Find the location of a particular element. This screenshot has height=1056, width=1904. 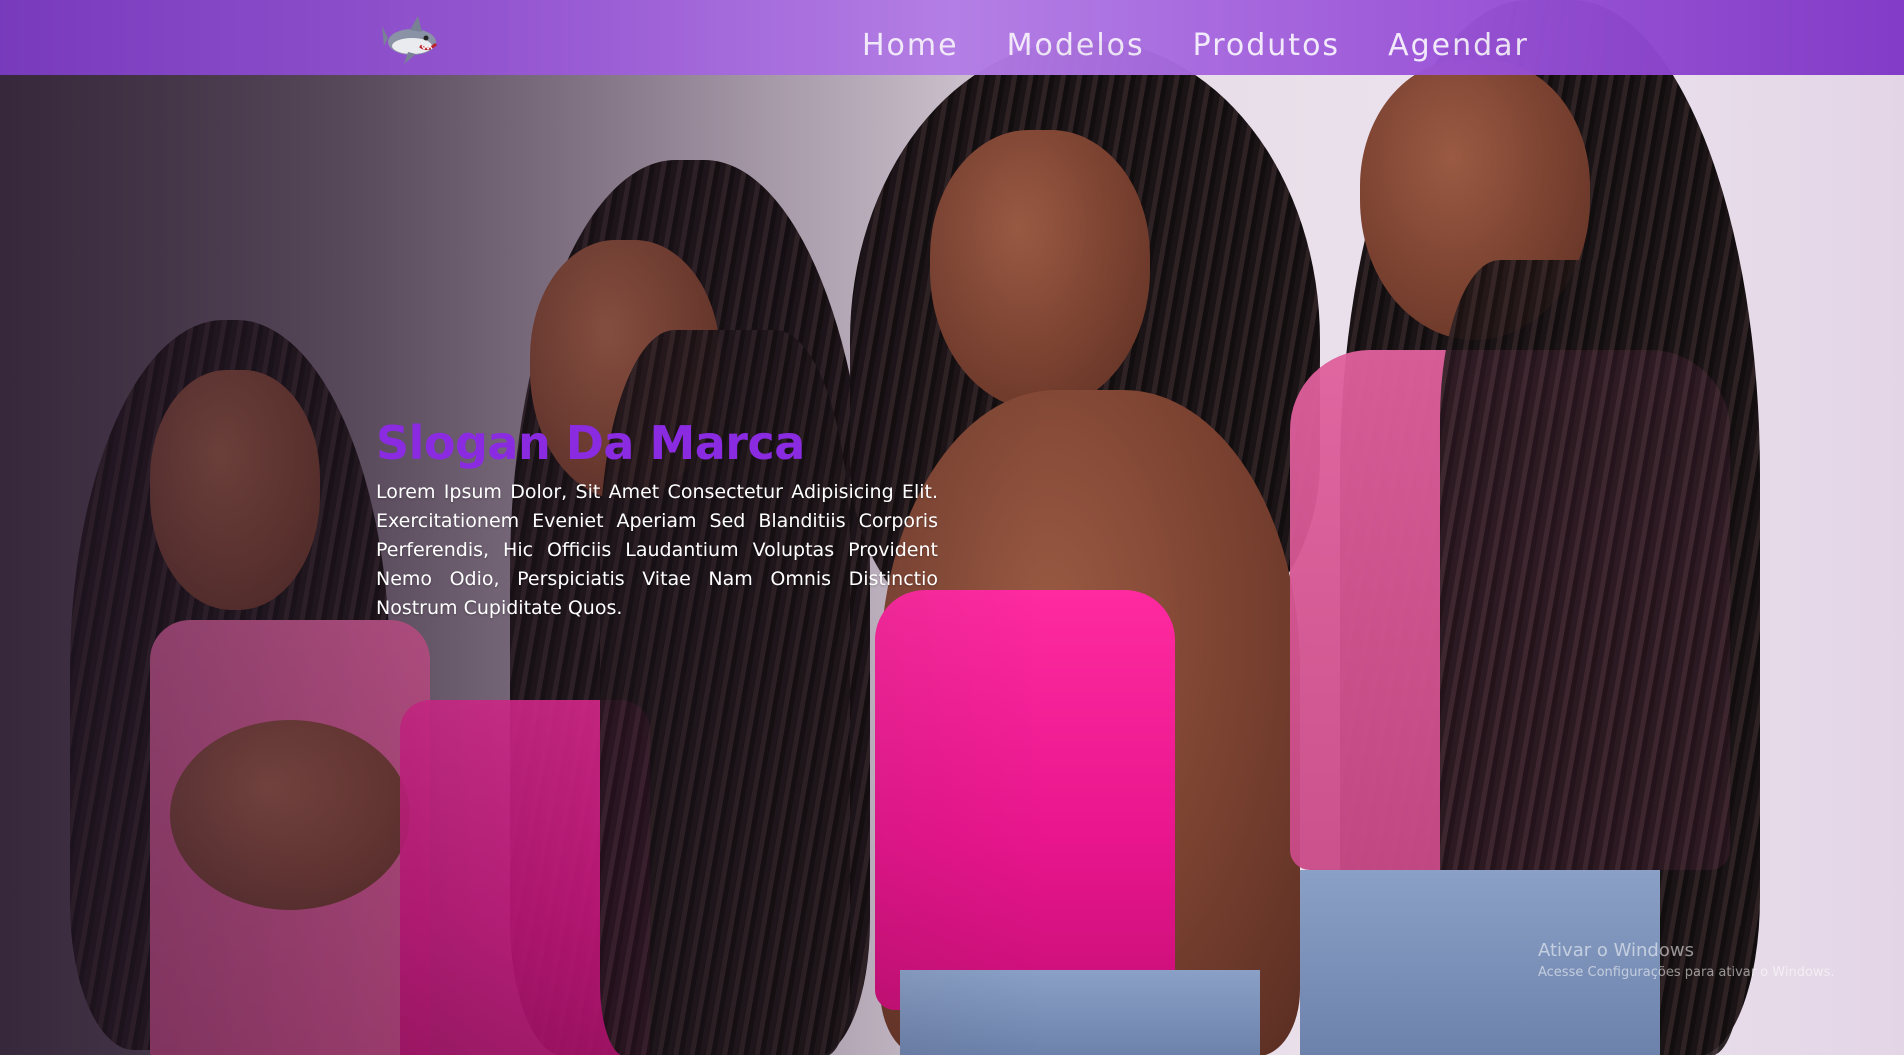

main-nav: Home Modelos Produtos Agendar is located at coordinates (1219, 46).